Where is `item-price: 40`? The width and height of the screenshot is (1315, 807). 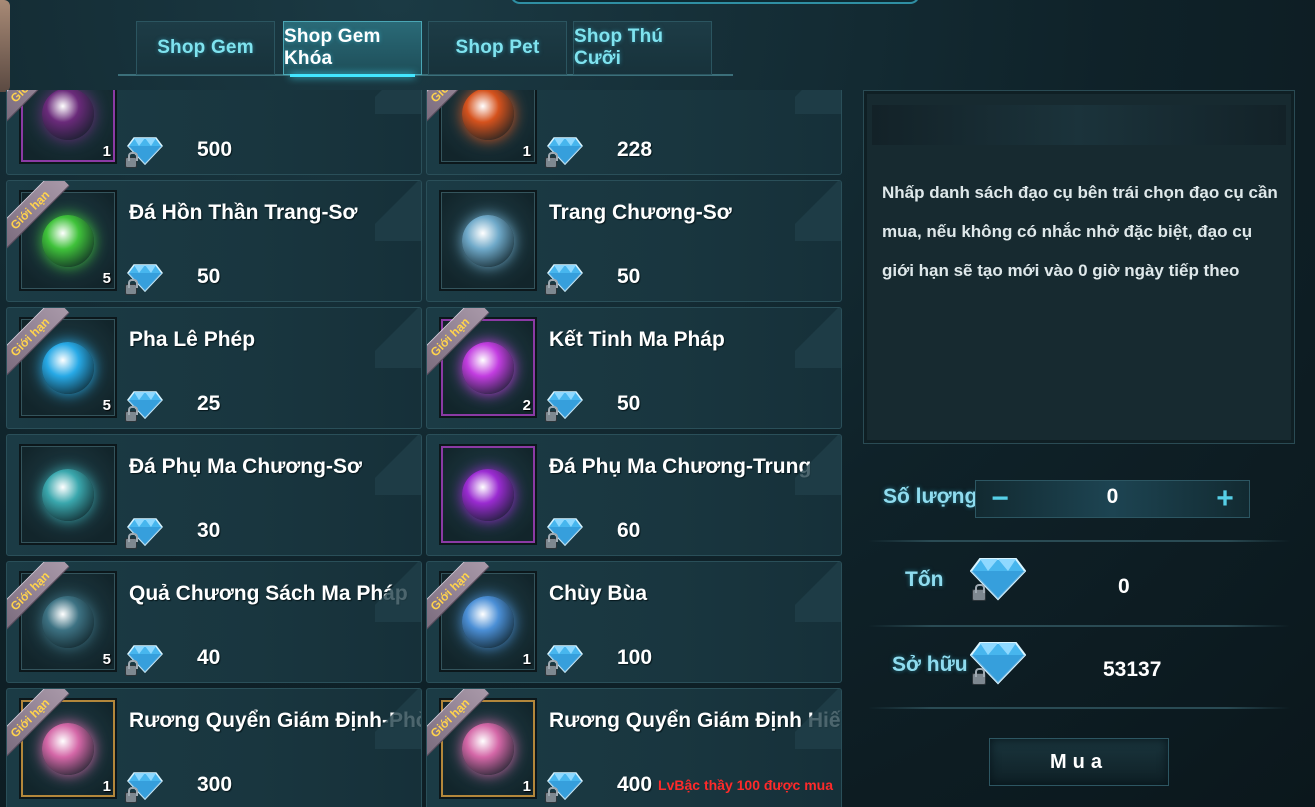
item-price: 40 is located at coordinates (209, 657).